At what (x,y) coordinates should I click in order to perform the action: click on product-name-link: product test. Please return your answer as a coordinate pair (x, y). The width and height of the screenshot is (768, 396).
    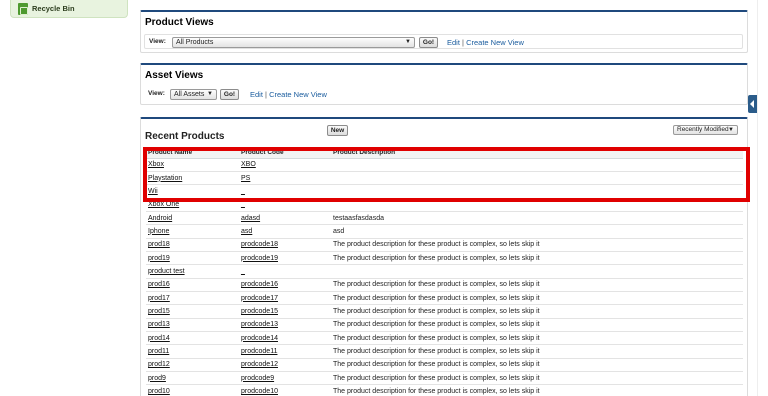
    Looking at the image, I should click on (166, 271).